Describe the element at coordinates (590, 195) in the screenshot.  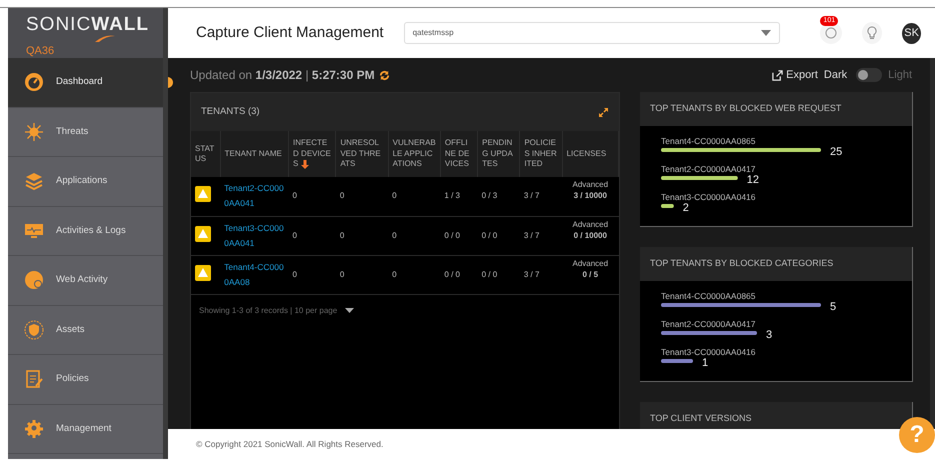
I see `license-count: 3 / 10000` at that location.